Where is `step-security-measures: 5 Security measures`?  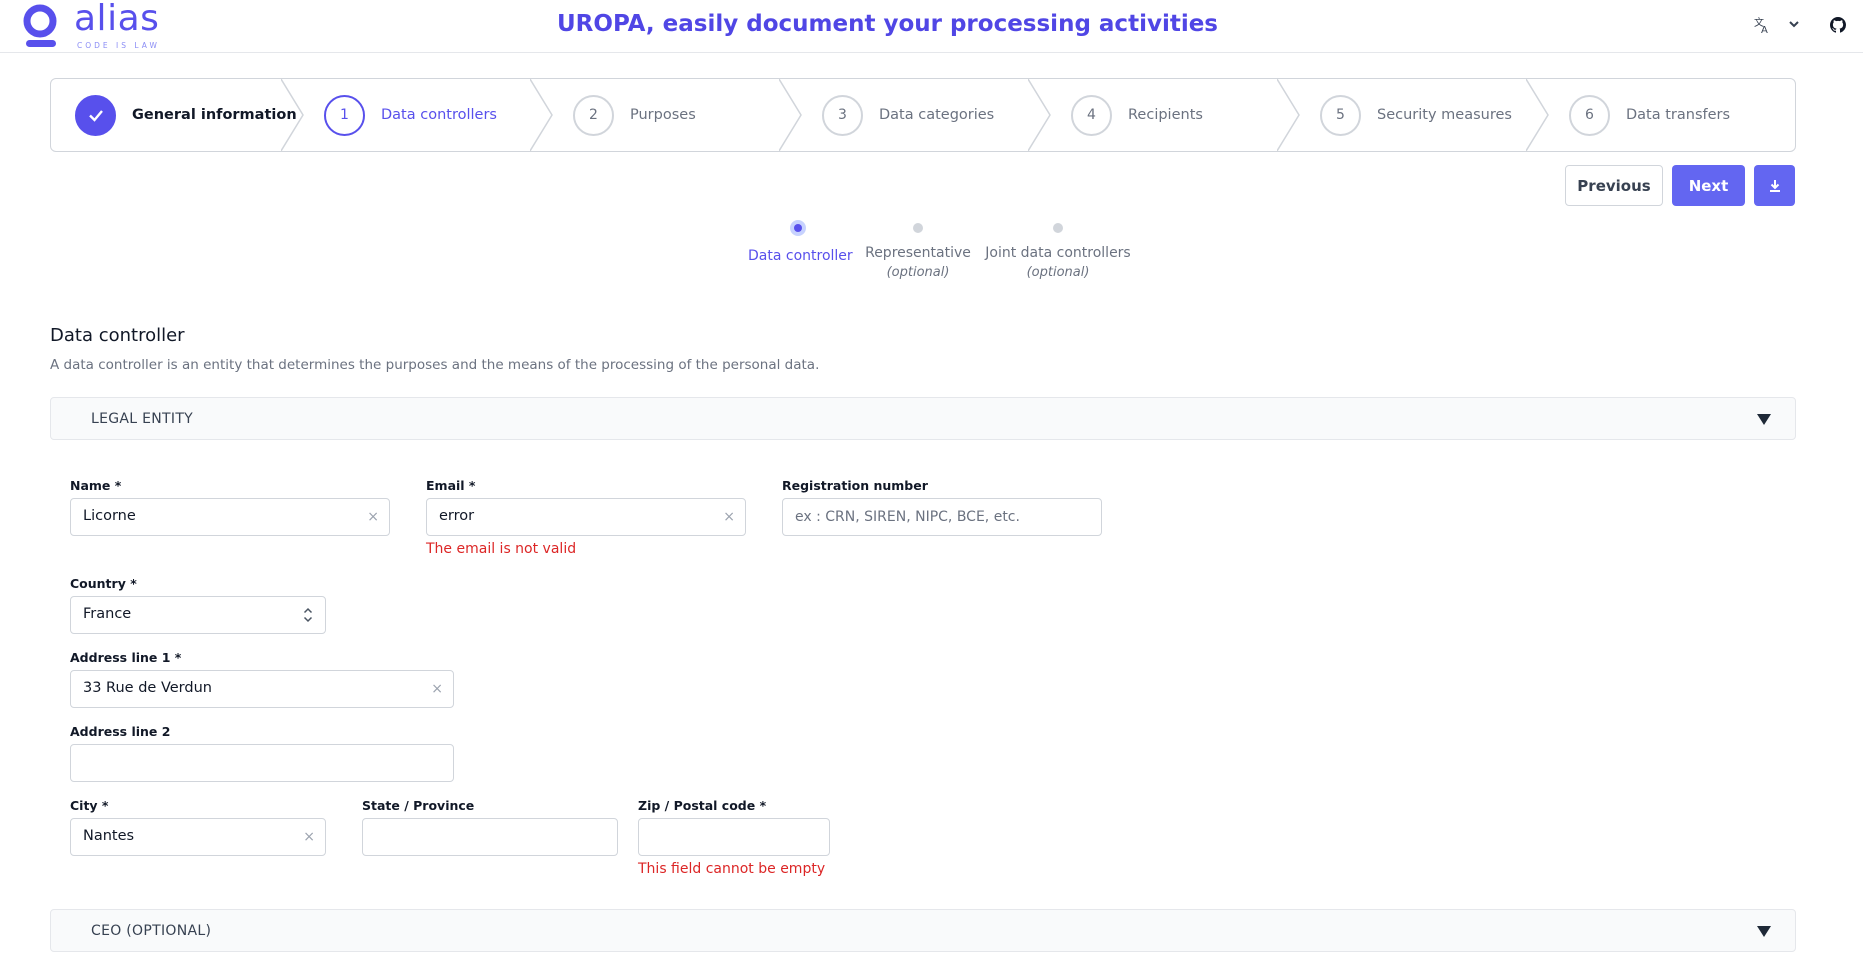 step-security-measures: 5 Security measures is located at coordinates (1416, 115).